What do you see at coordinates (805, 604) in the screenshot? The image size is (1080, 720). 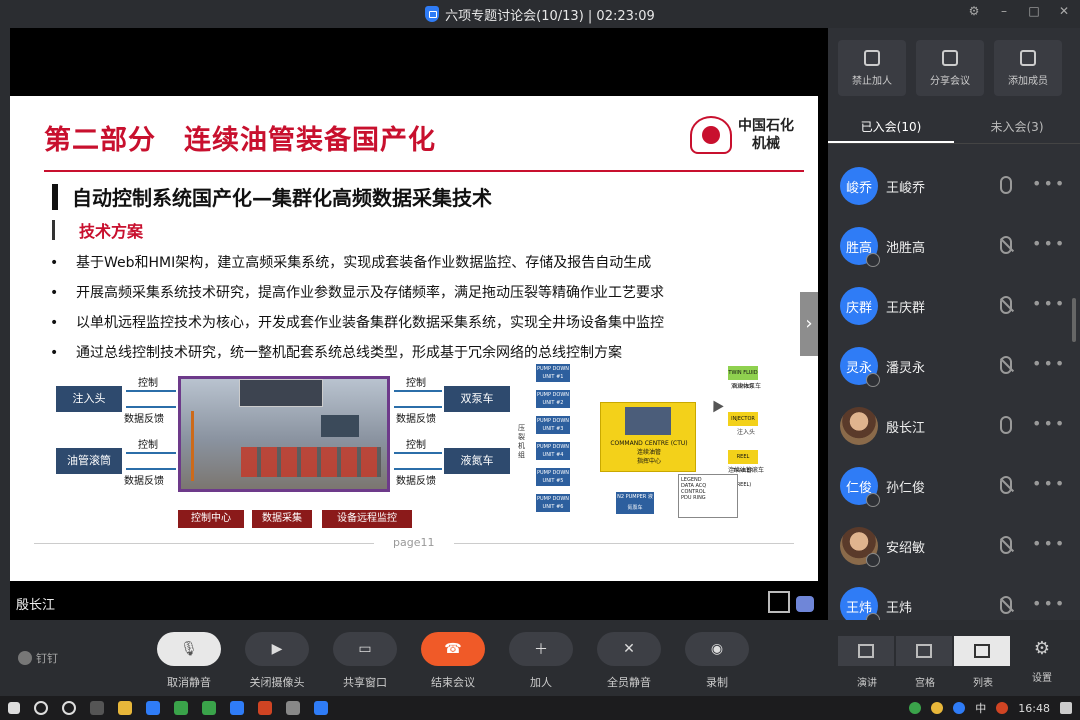 I see `chat-icon` at bounding box center [805, 604].